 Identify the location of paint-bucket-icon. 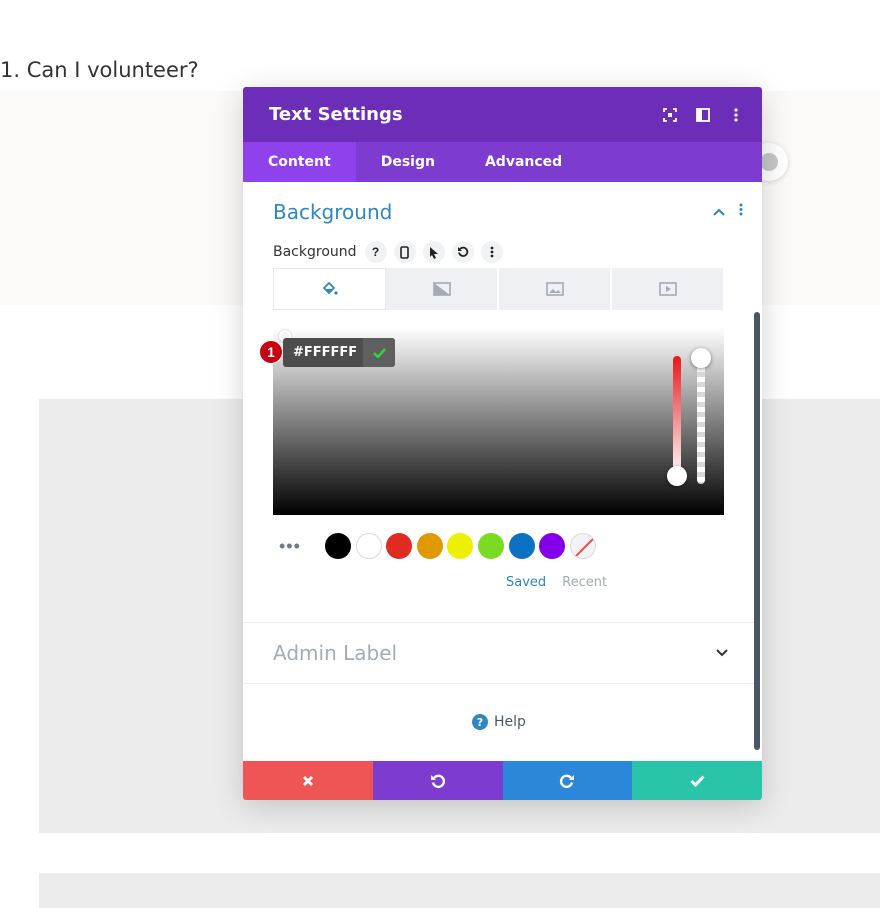
(330, 288).